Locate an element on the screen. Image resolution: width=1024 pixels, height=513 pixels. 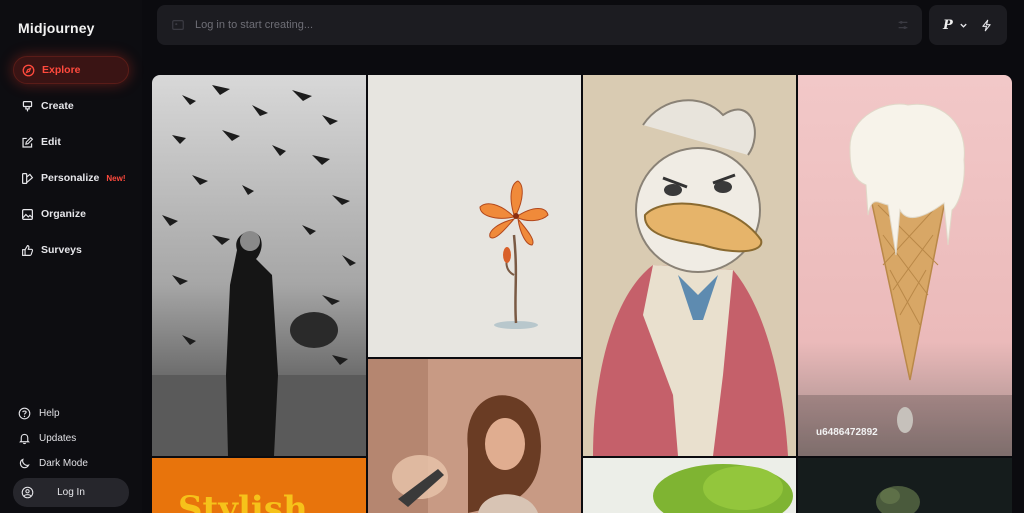
secondary-nav: Help Updates Dark Mode is located at coordinates (74, 438).